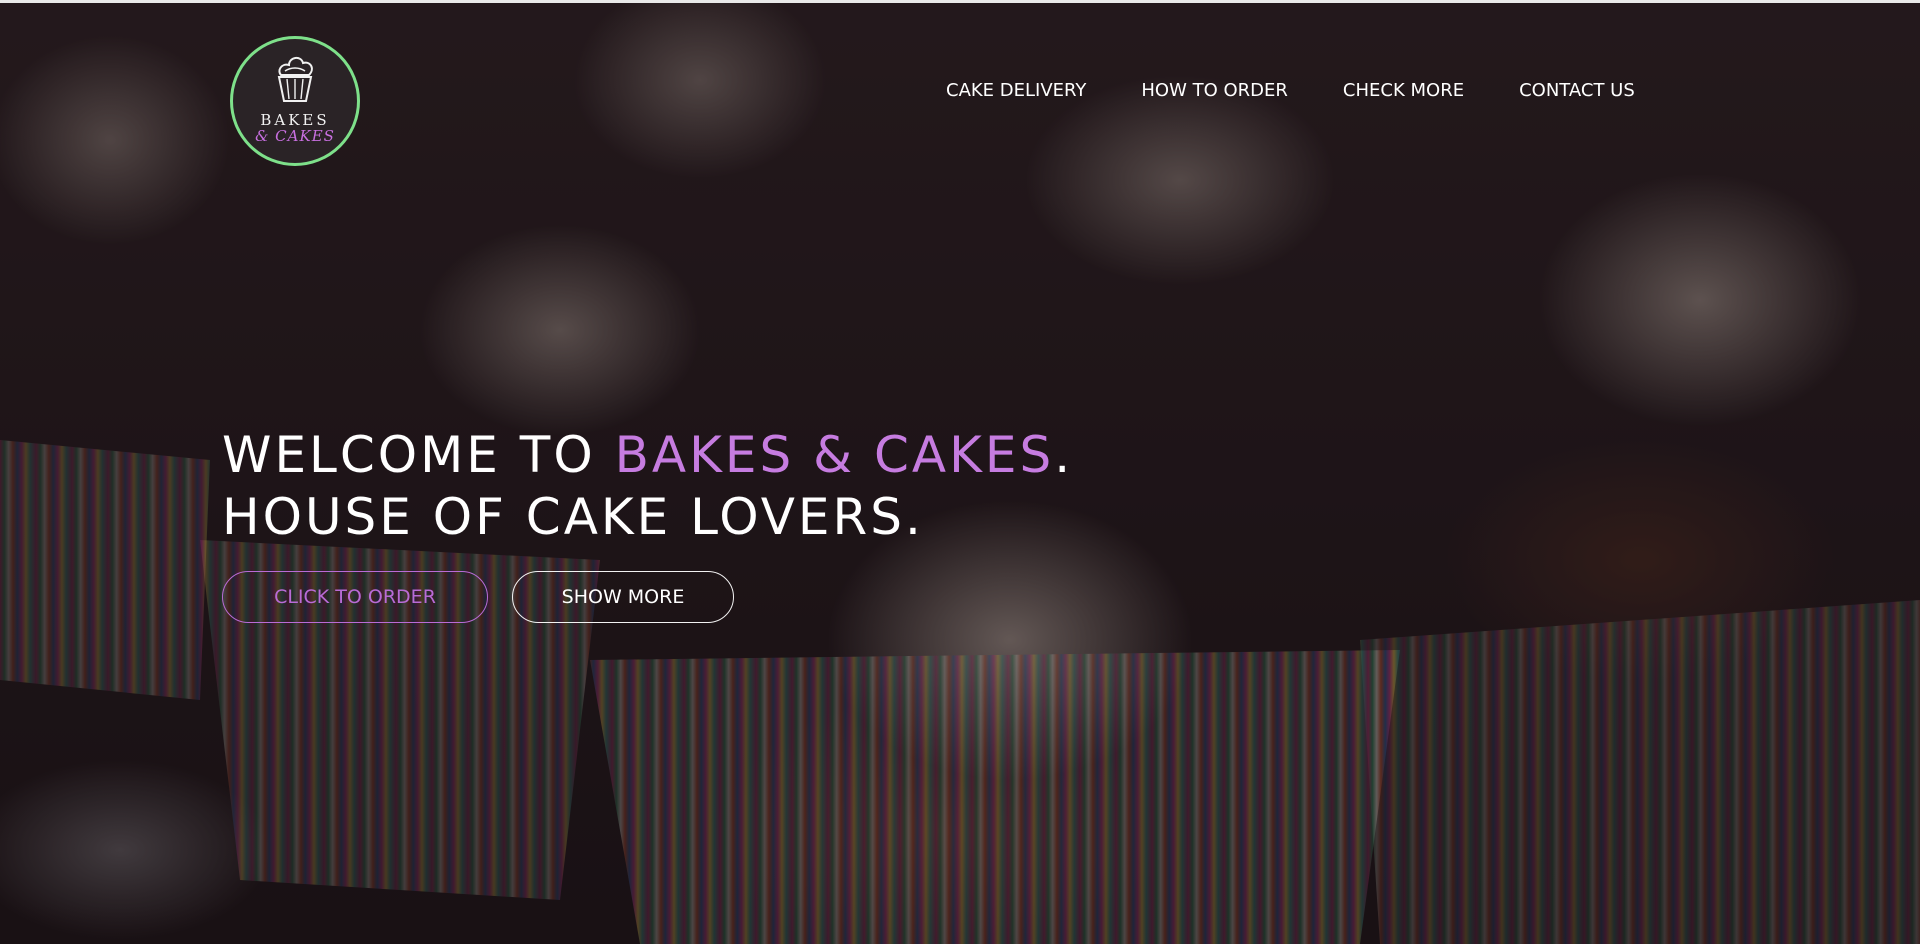 The image size is (1920, 944). Describe the element at coordinates (418, 455) in the screenshot. I see `headline-prefix: WELCOME TO` at that location.